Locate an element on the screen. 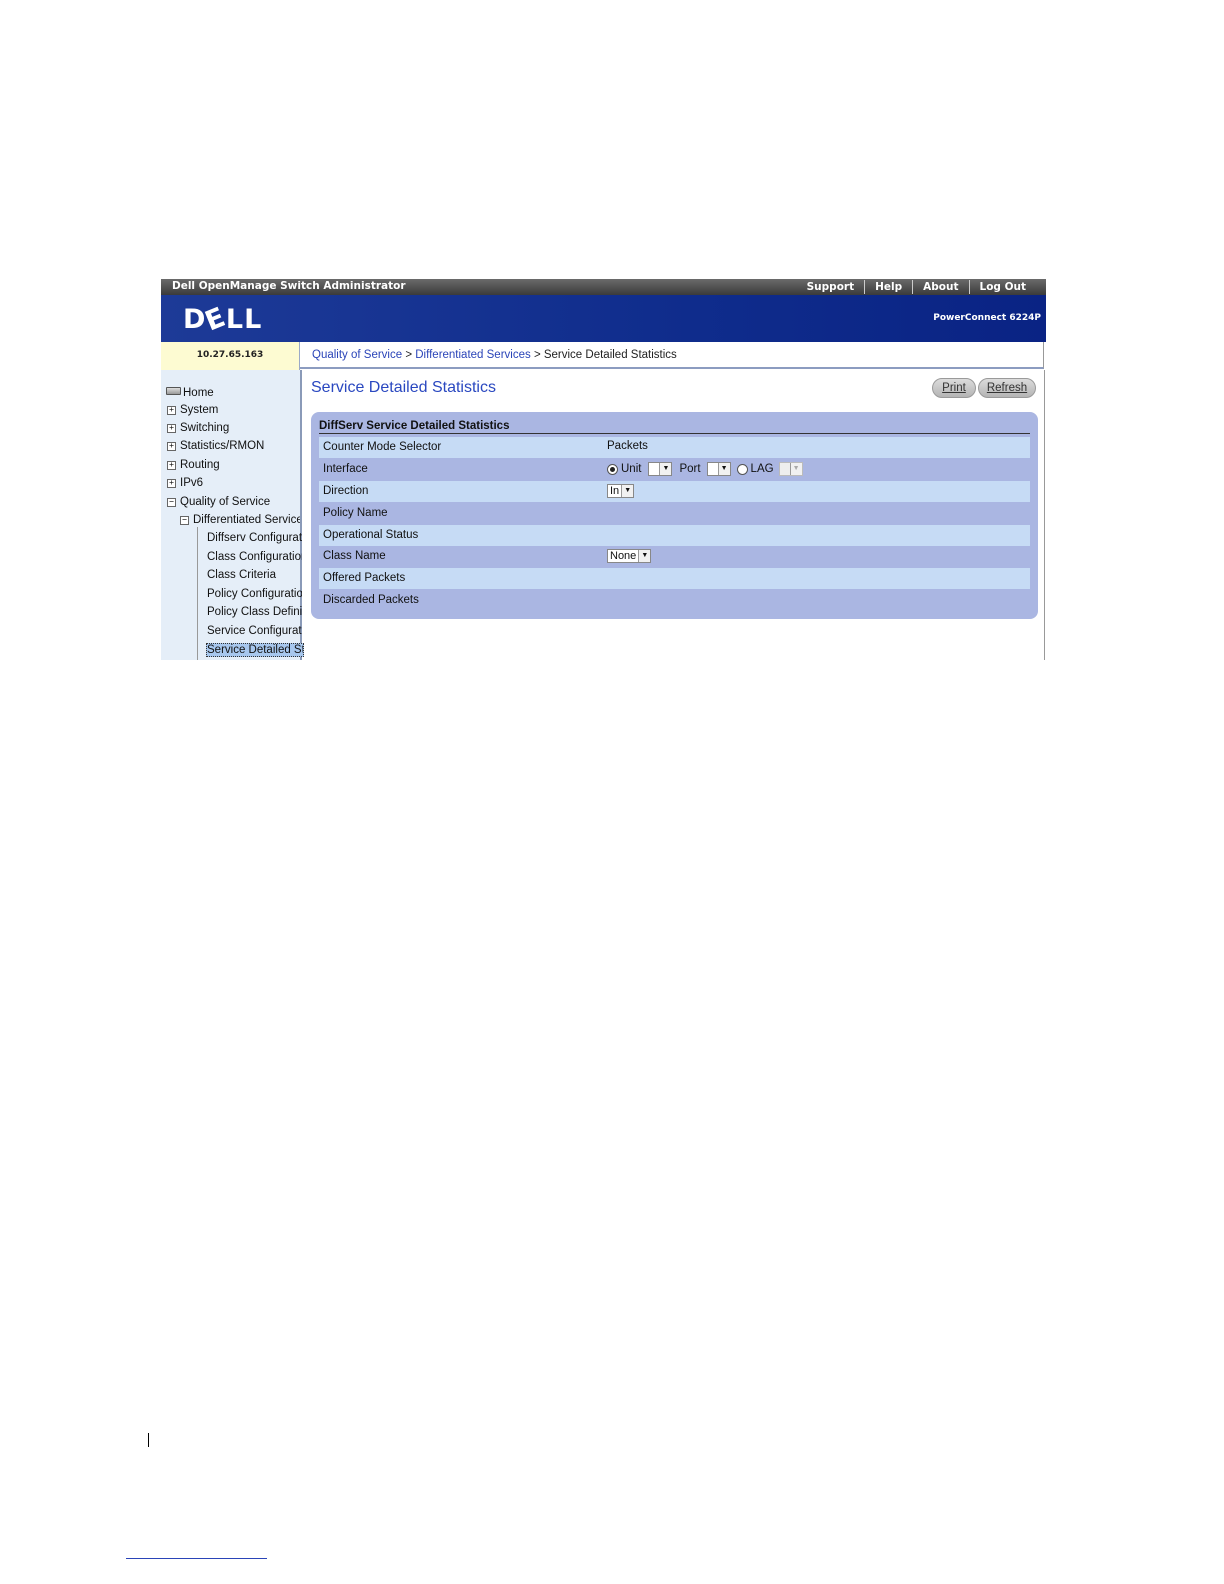  row-policy-name: Policy Name is located at coordinates (674, 513).